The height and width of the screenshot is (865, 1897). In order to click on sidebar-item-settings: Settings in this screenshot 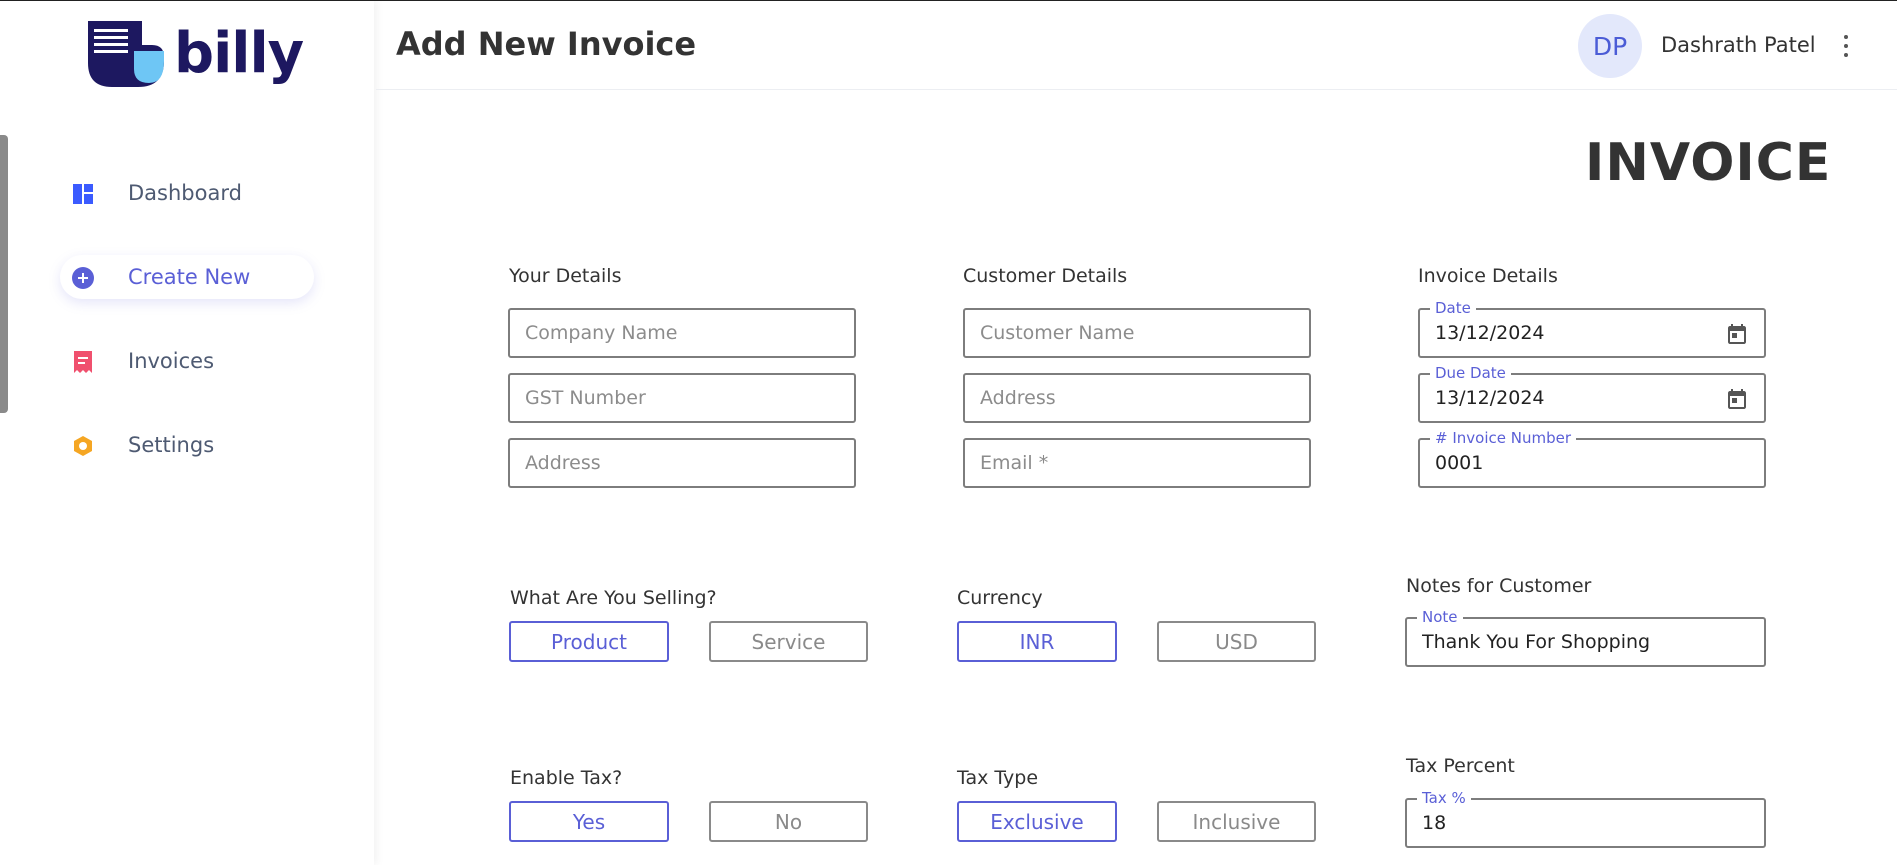, I will do `click(187, 445)`.